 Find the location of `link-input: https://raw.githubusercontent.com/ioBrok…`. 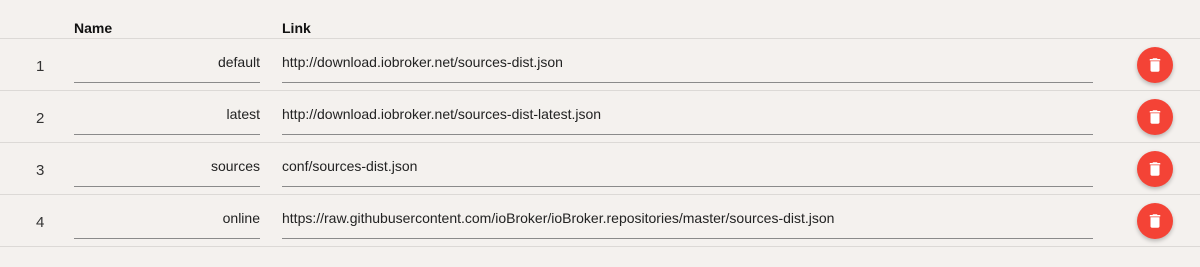

link-input: https://raw.githubusercontent.com/ioBrok… is located at coordinates (687, 223).